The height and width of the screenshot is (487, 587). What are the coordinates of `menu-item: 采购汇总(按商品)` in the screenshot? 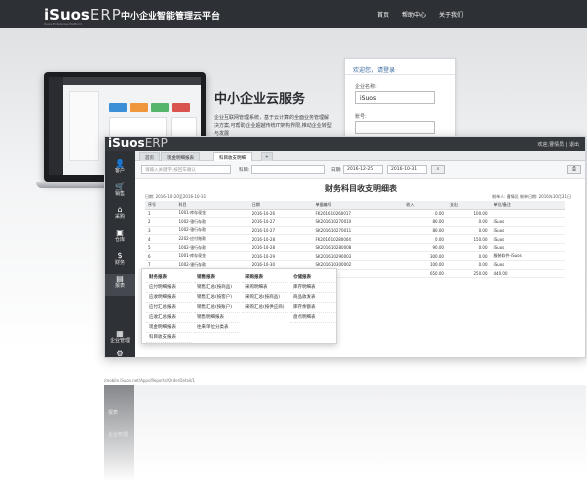 It's located at (265, 298).